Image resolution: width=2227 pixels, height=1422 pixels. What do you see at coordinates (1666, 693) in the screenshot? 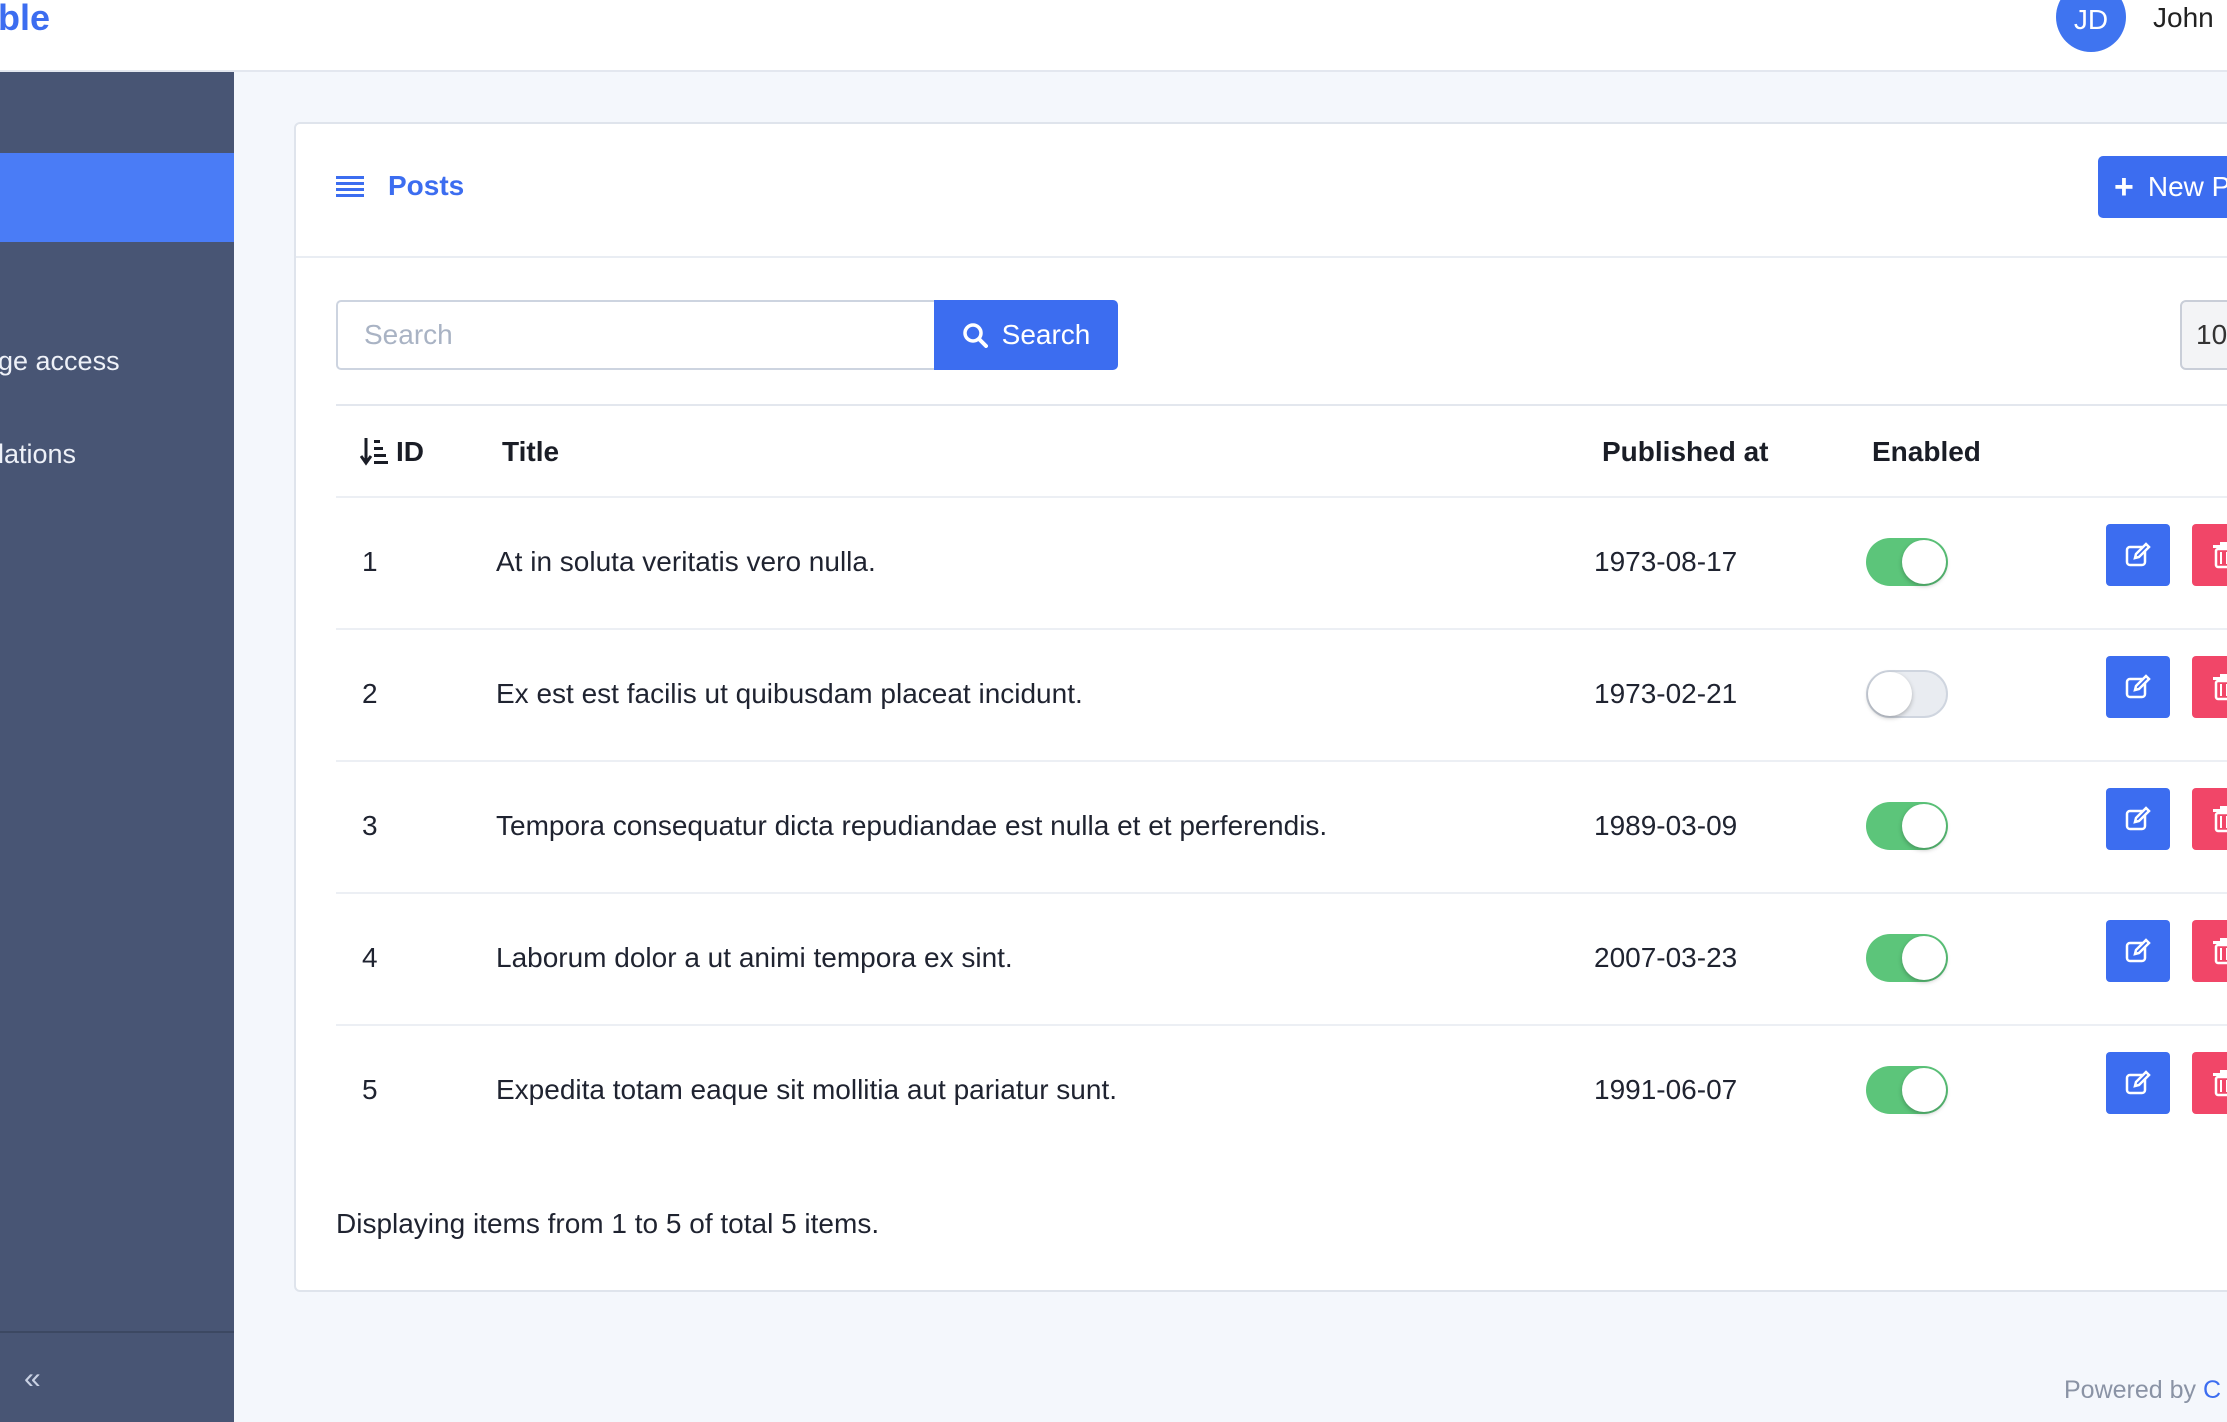
I see `cell-published-at: 1973-02-21` at bounding box center [1666, 693].